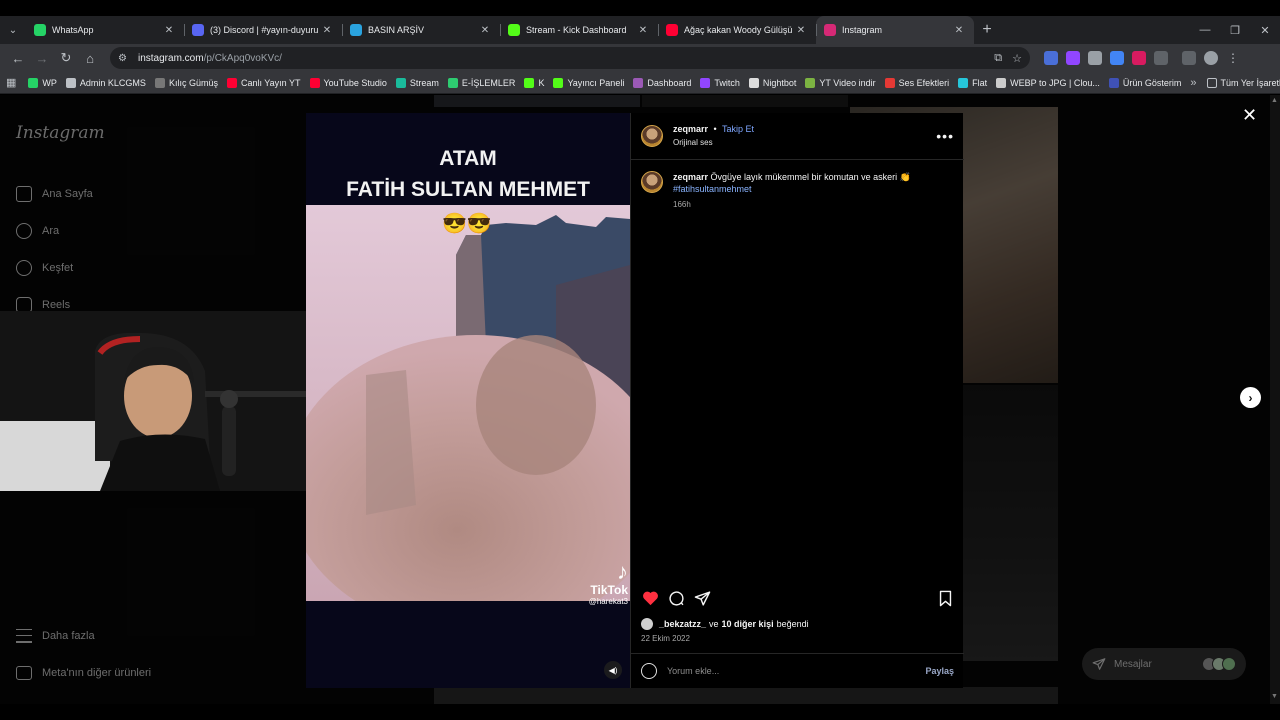 The height and width of the screenshot is (720, 1280). I want to click on more-options-icon: •••, so click(945, 136).